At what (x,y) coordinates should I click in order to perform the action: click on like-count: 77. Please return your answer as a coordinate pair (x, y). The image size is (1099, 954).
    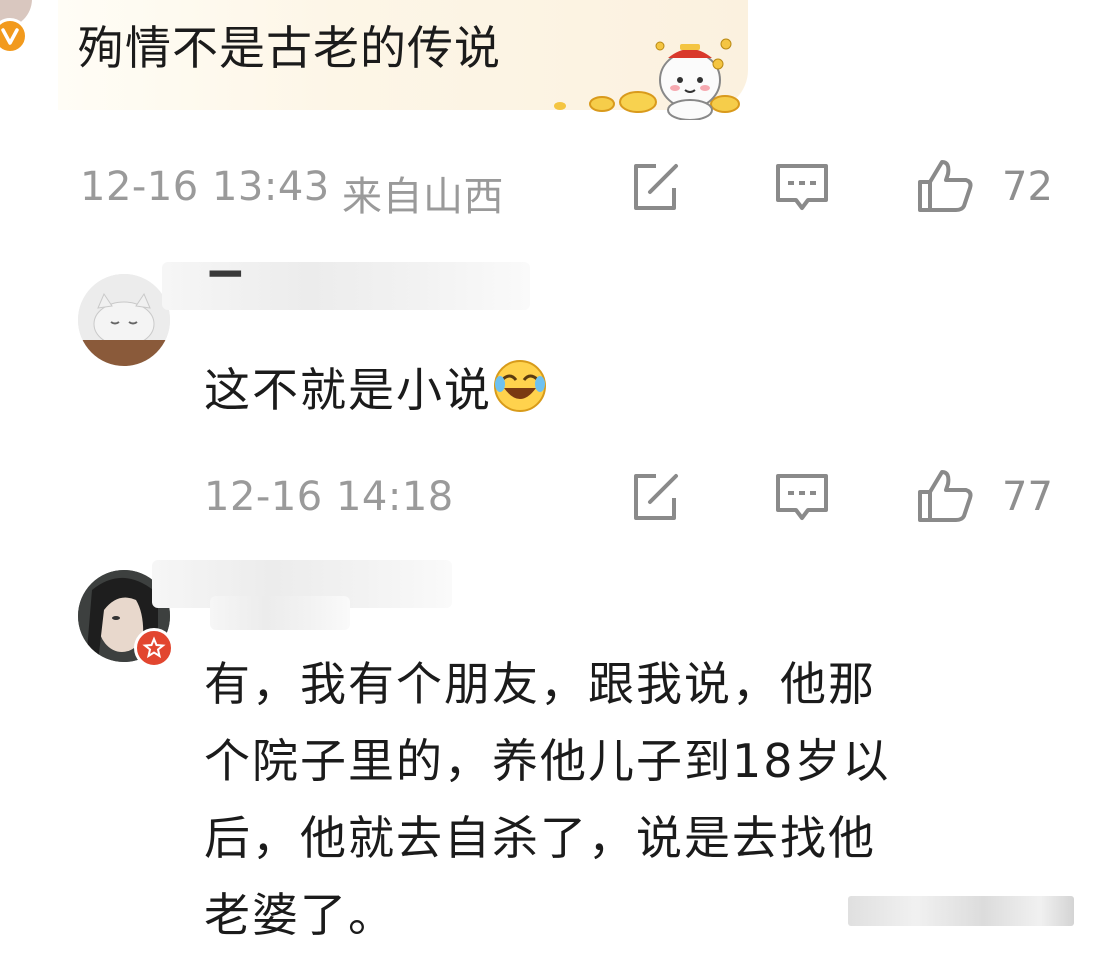
    Looking at the image, I should click on (1027, 497).